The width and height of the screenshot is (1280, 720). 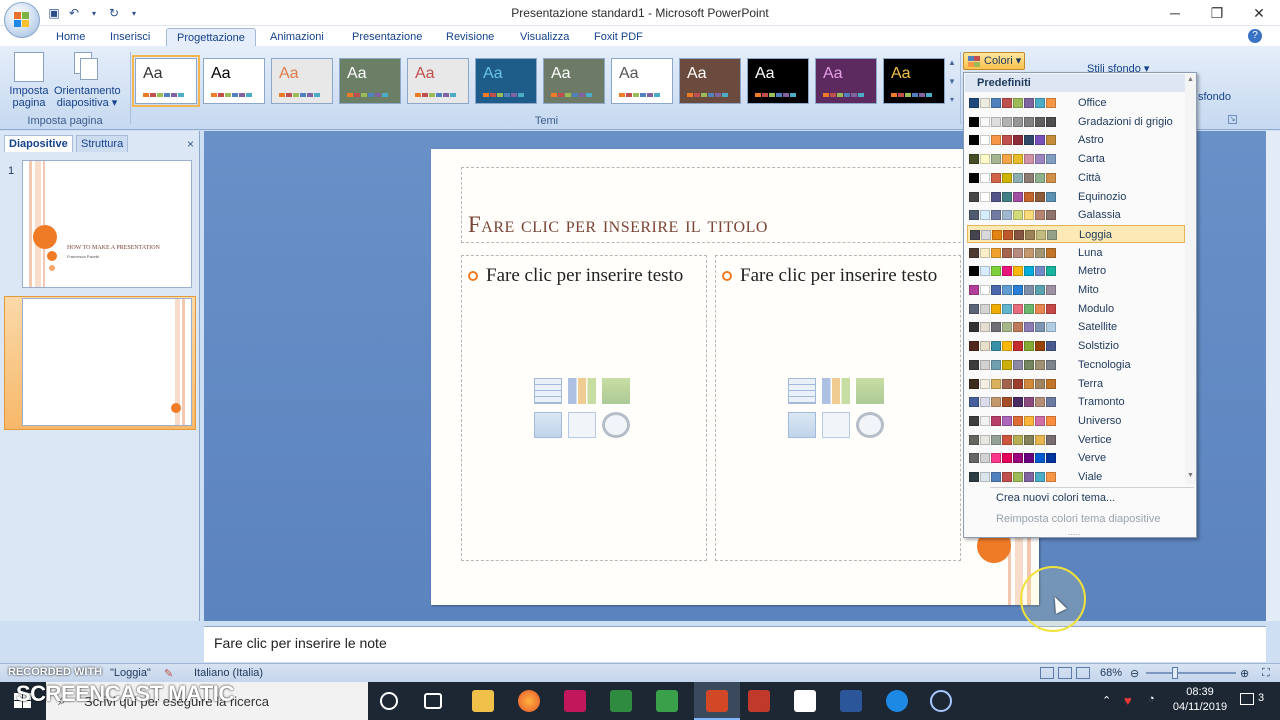 What do you see at coordinates (1076, 309) in the screenshot?
I see `color-scheme-item: Modulo` at bounding box center [1076, 309].